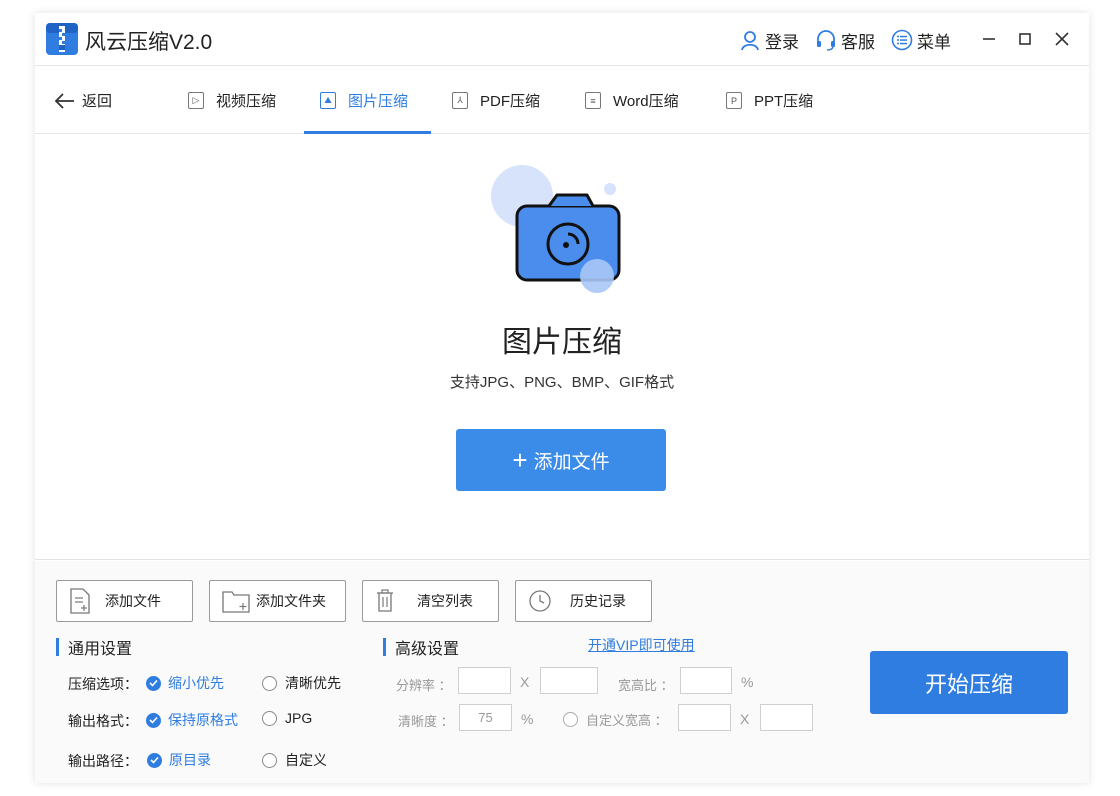 This screenshot has height=796, width=1120. I want to click on service-label: 客服, so click(858, 42).